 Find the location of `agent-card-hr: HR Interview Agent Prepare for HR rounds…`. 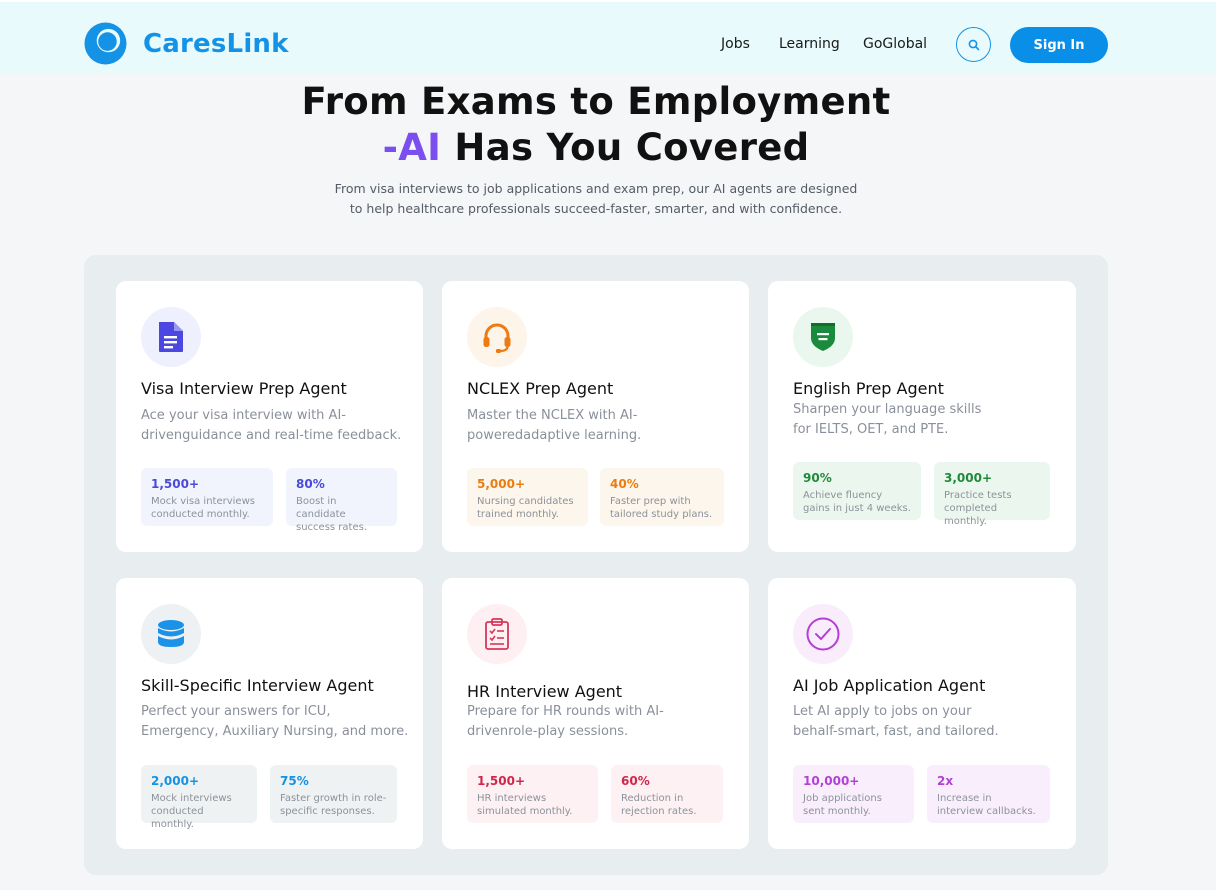

agent-card-hr: HR Interview Agent Prepare for HR rounds… is located at coordinates (595, 713).